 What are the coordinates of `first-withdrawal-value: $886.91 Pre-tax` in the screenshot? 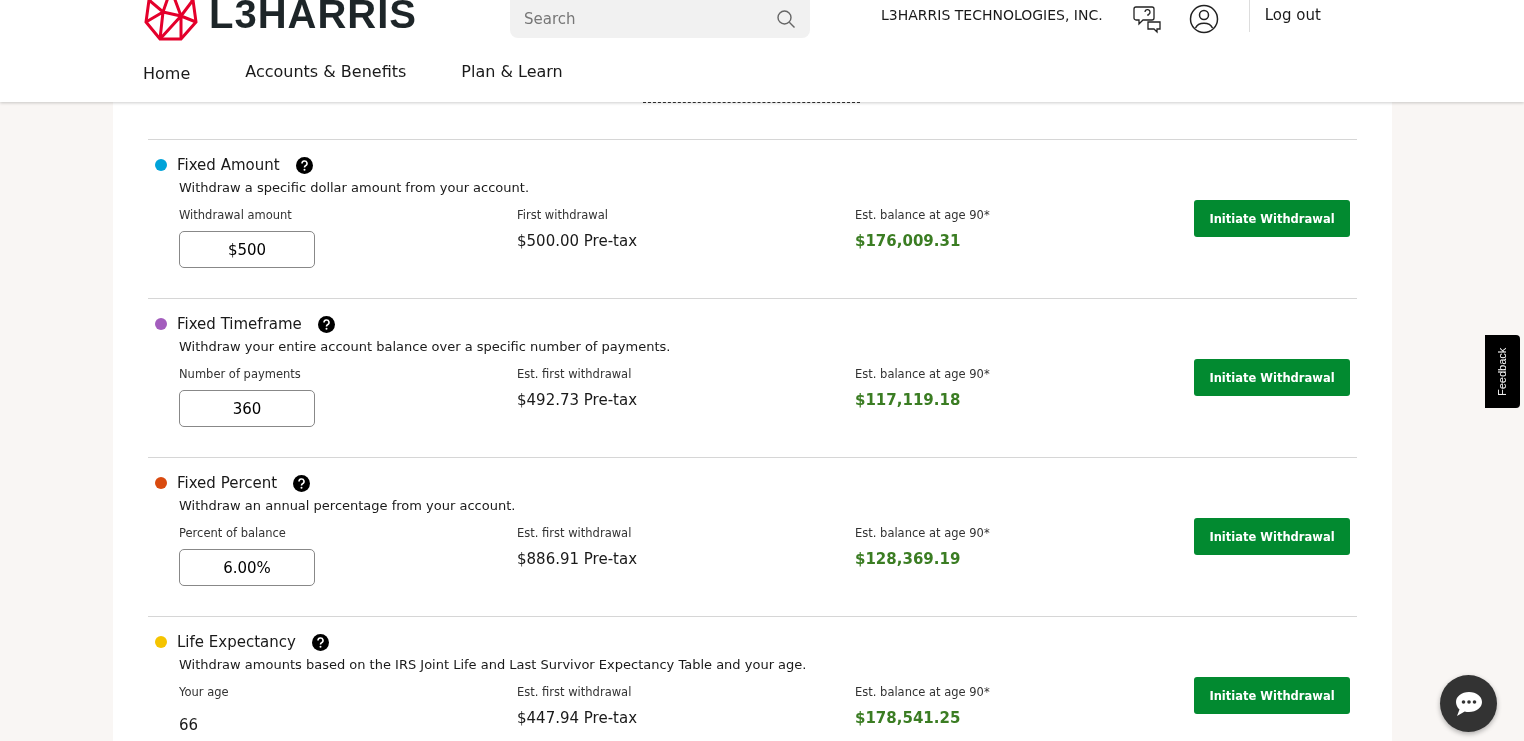 It's located at (577, 559).